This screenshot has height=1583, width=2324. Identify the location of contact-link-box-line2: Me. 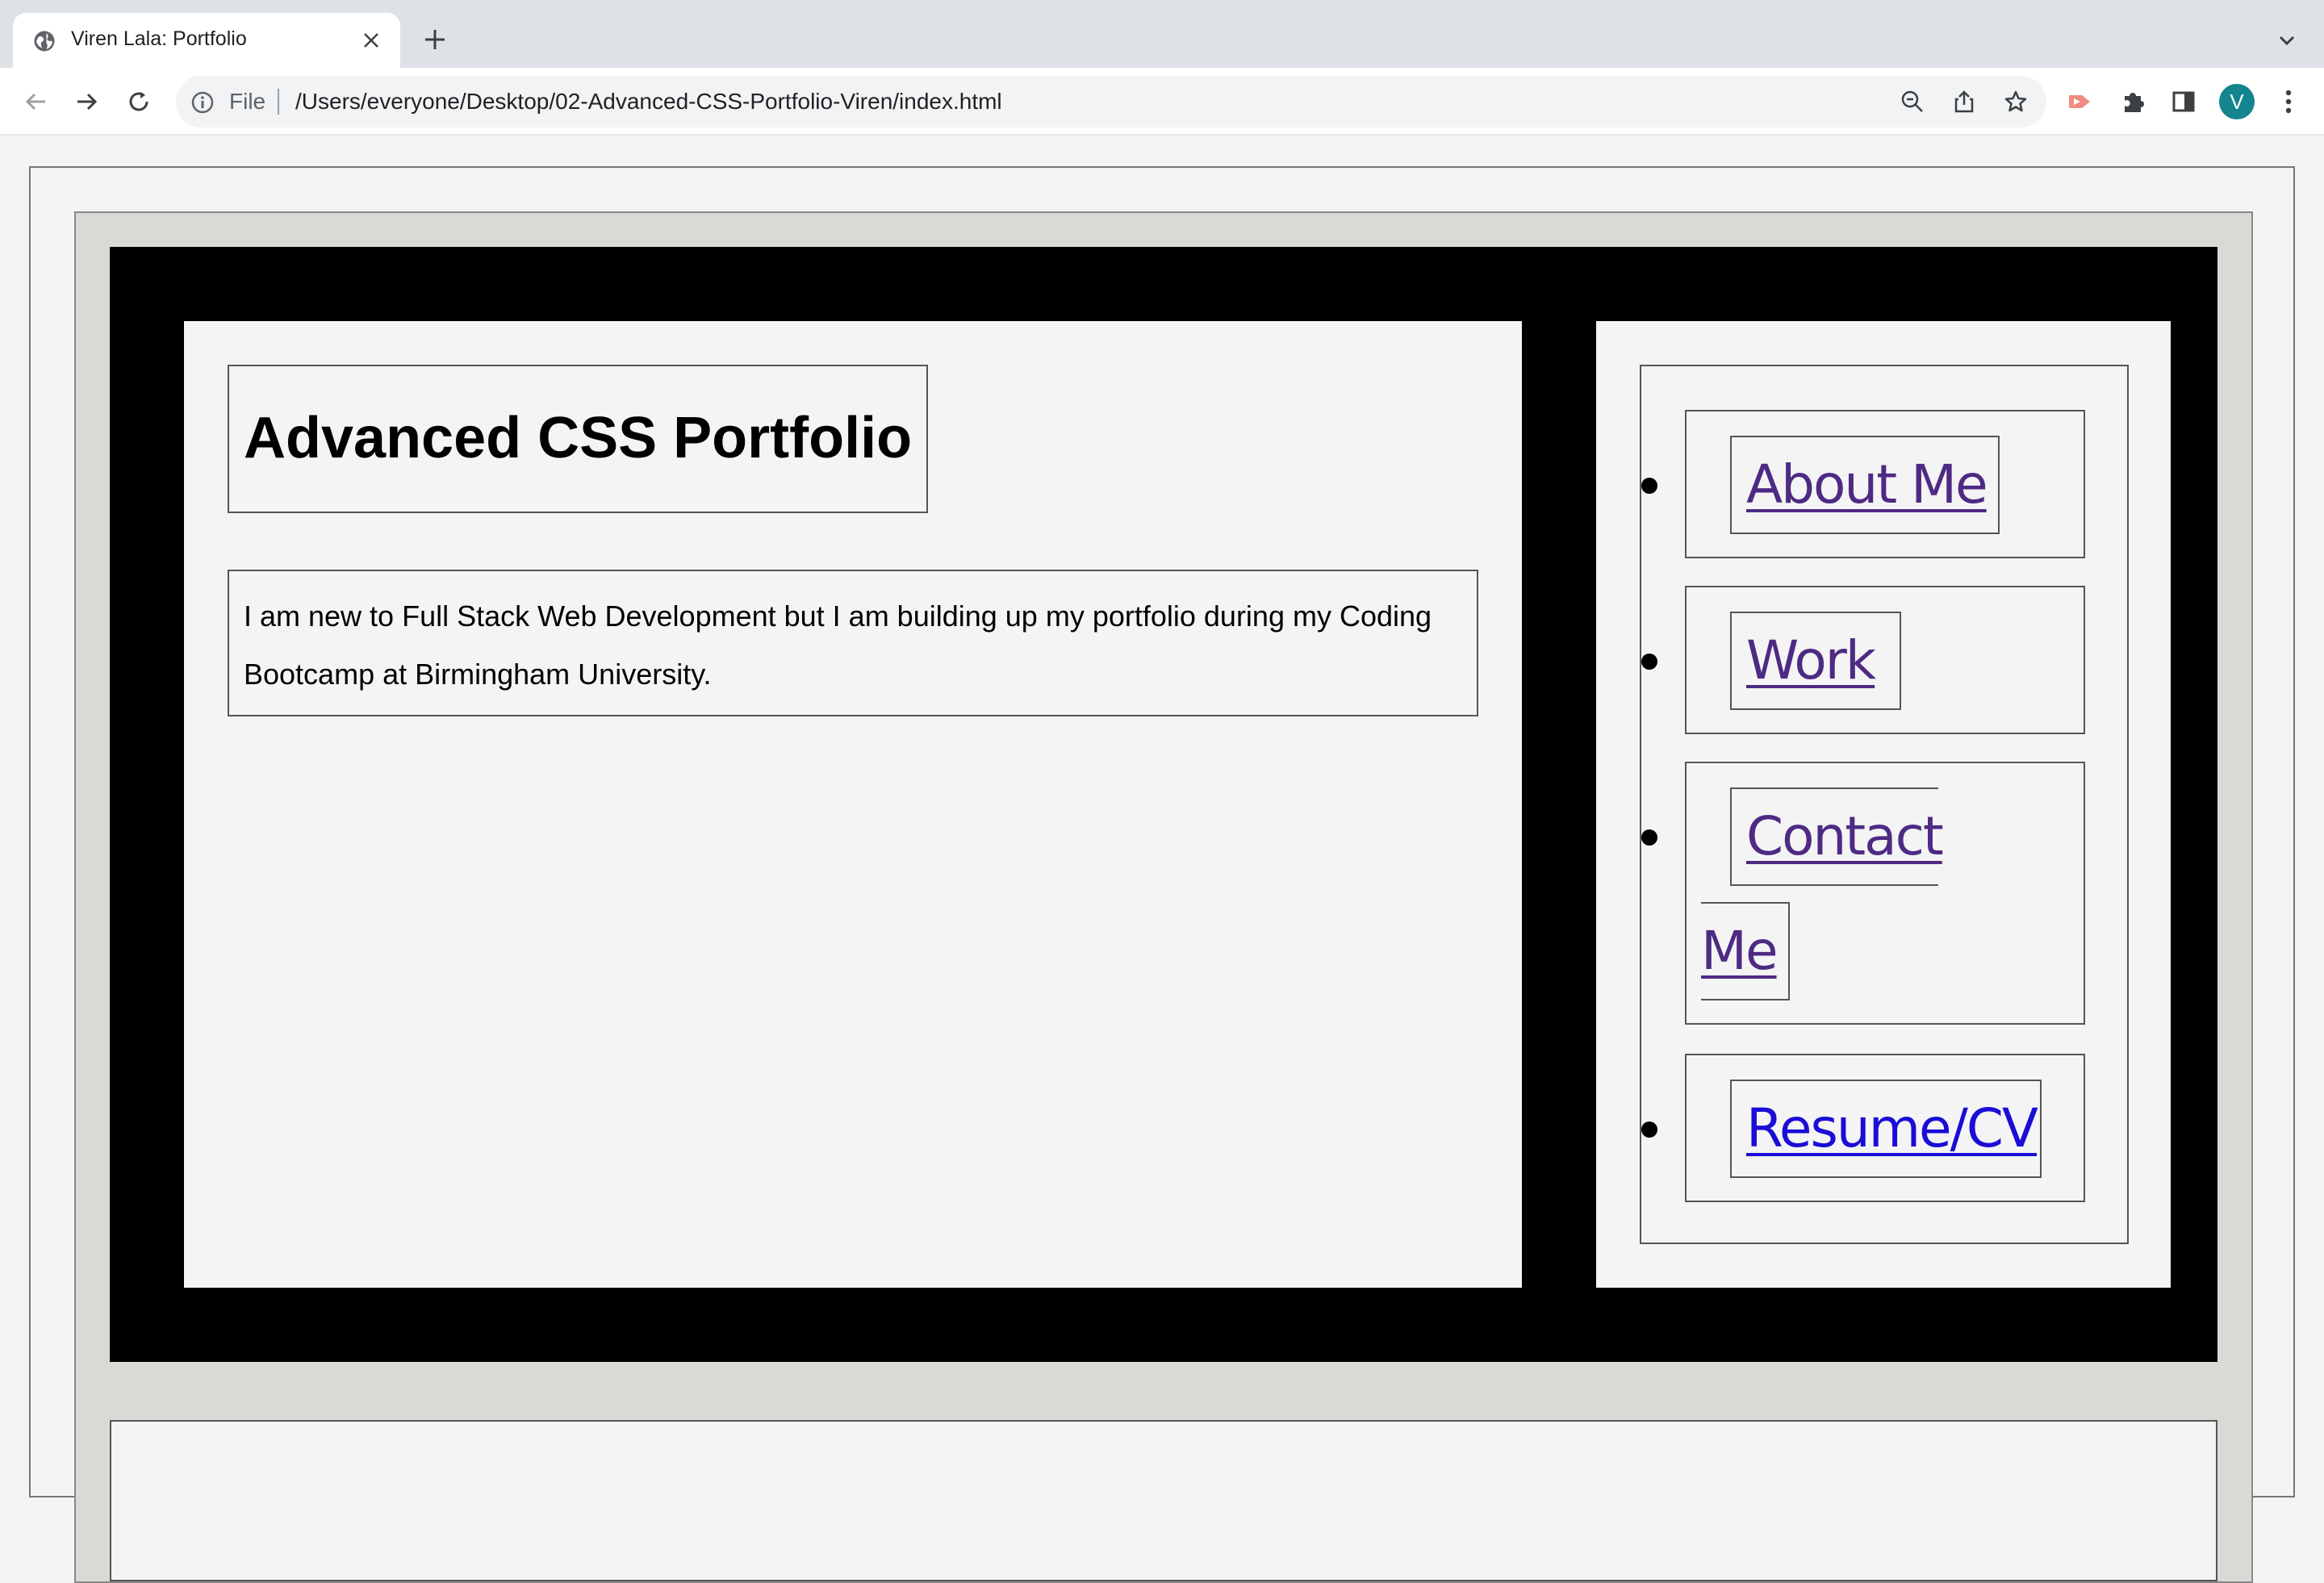
(1745, 951).